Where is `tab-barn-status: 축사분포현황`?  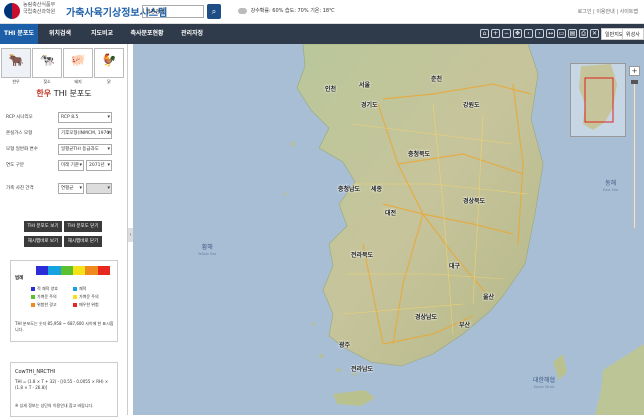 tab-barn-status: 축사분포현황 is located at coordinates (147, 34).